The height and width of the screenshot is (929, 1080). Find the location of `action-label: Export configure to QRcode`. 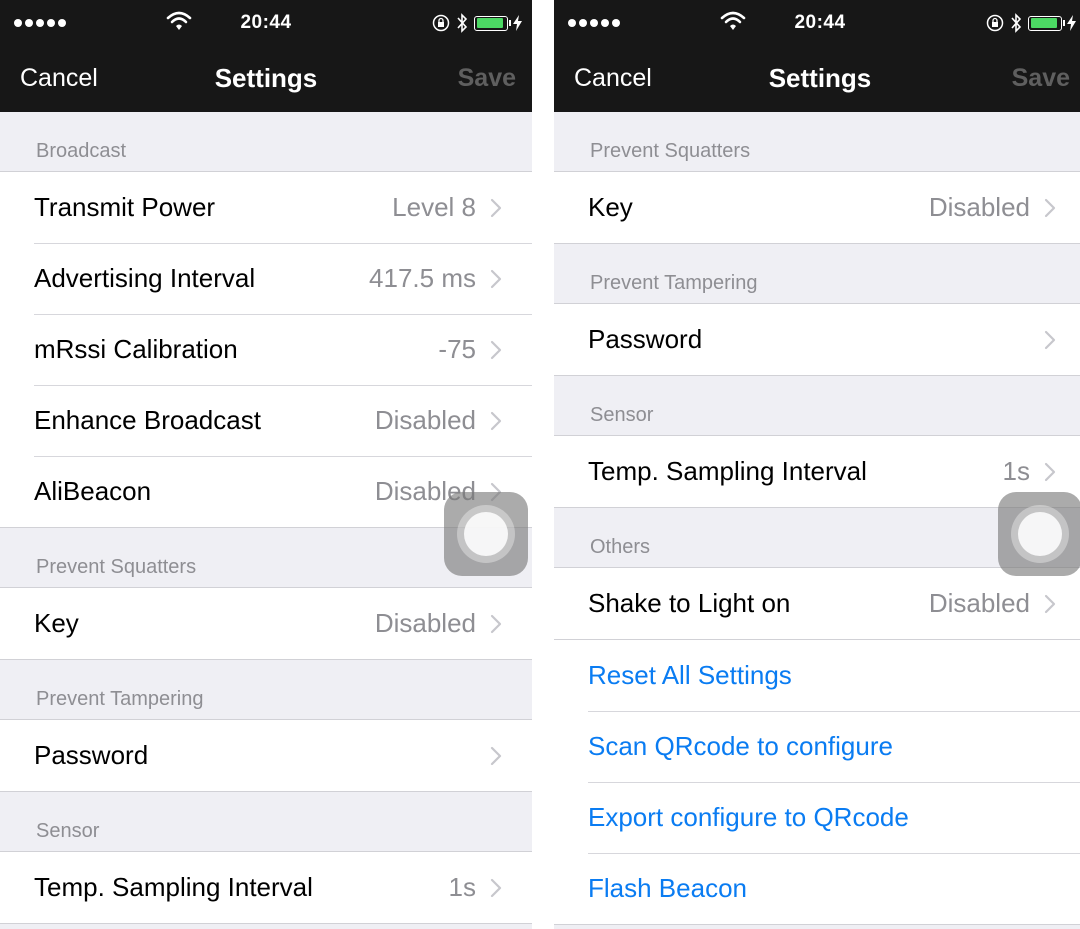

action-label: Export configure to QRcode is located at coordinates (748, 817).